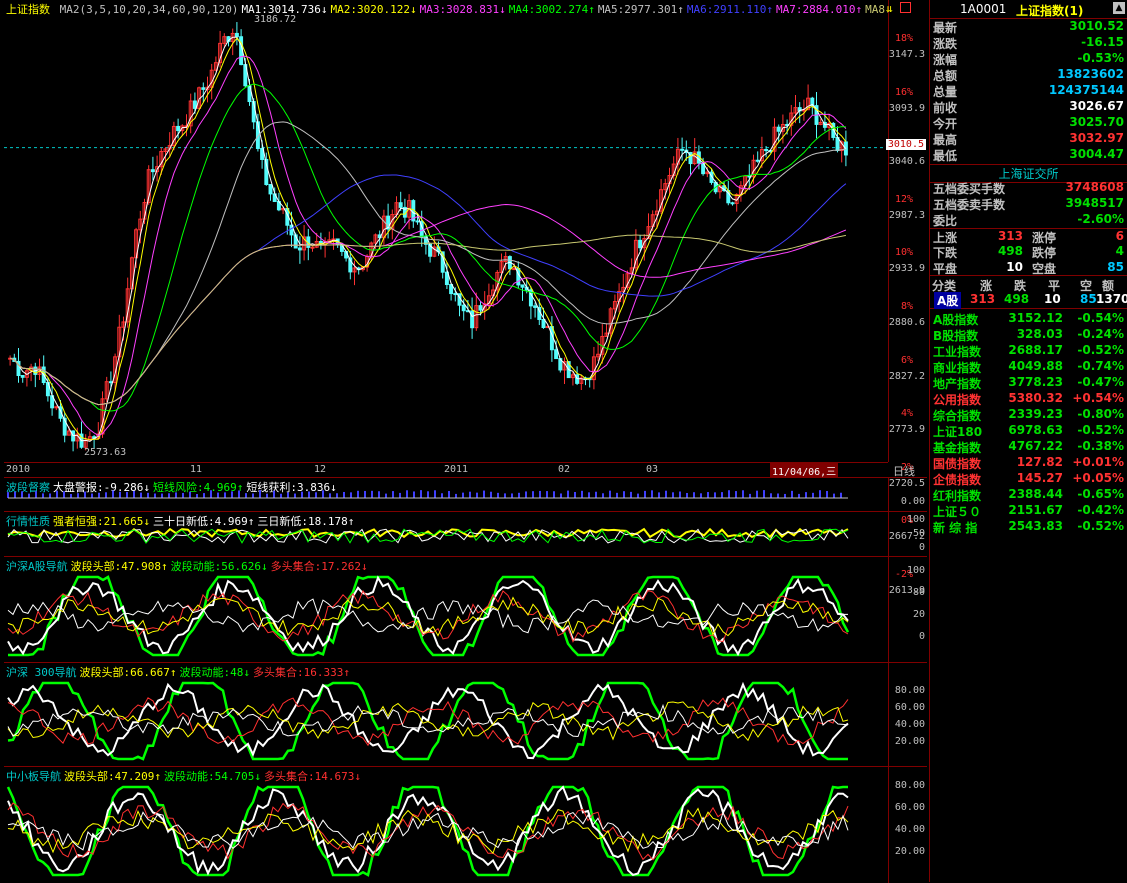 This screenshot has height=883, width=1127. What do you see at coordinates (945, 44) in the screenshot?
I see `quote-label: 涨跌` at bounding box center [945, 44].